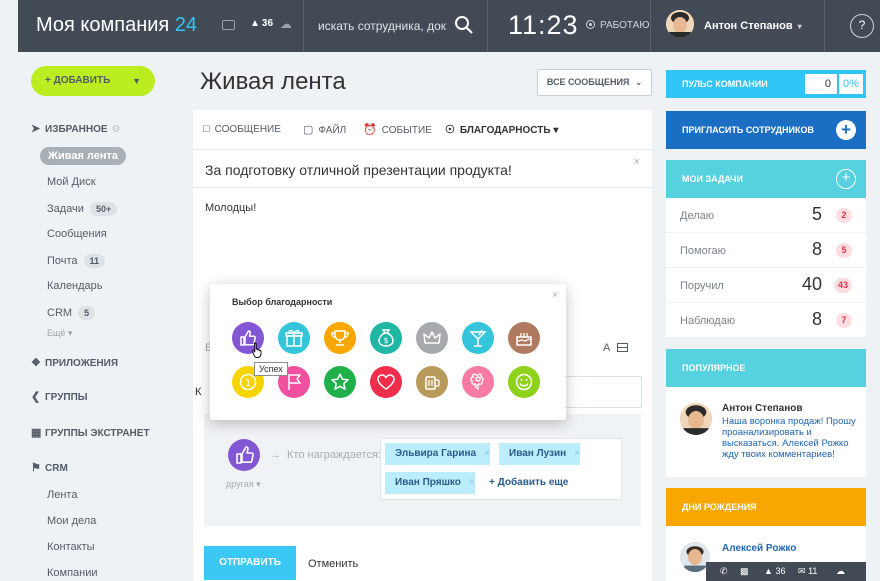  I want to click on clock: 11:23, so click(543, 25).